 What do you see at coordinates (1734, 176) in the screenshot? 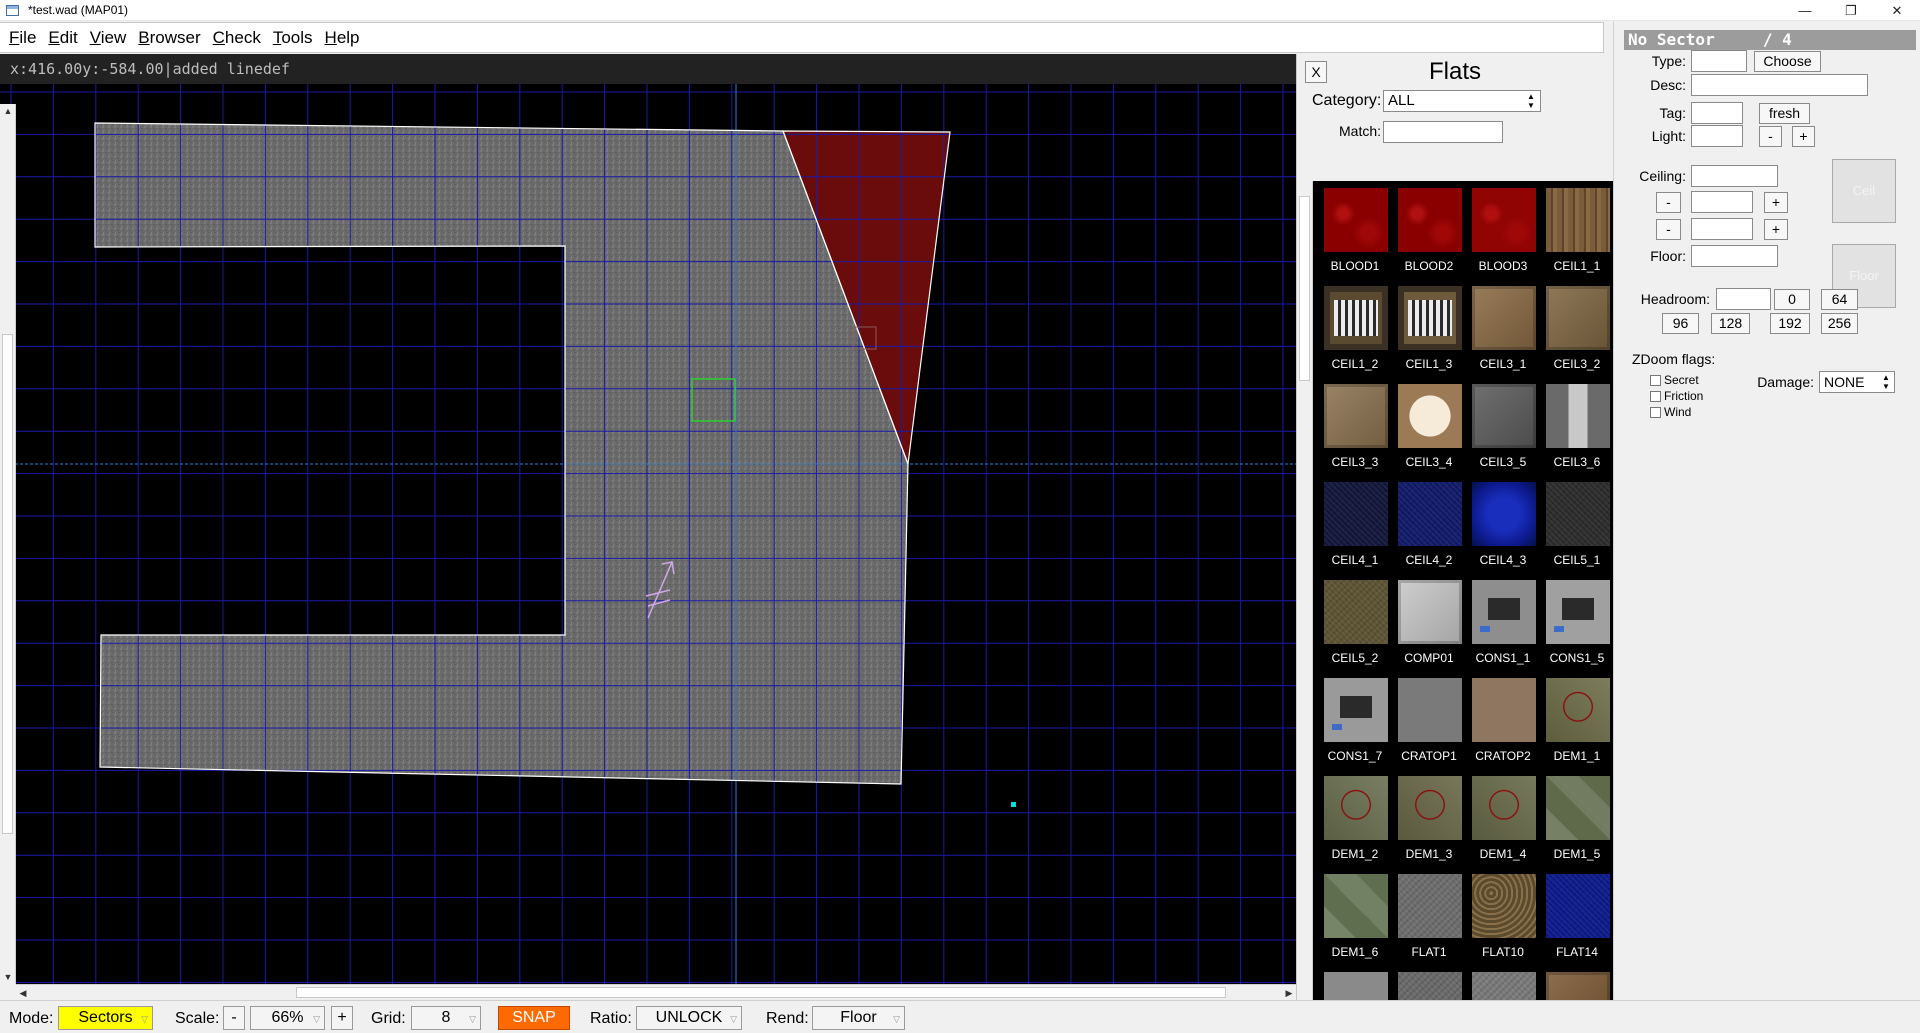
I see `ceiling-tex-input` at bounding box center [1734, 176].